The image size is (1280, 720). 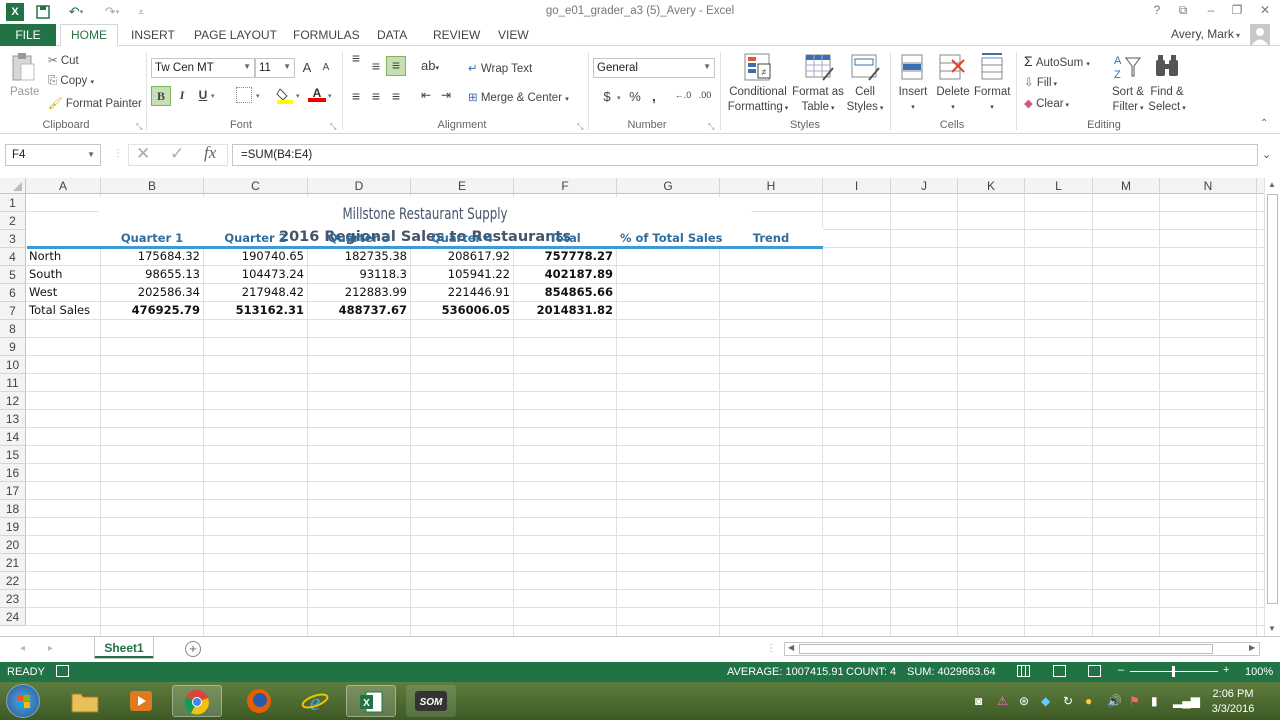 What do you see at coordinates (771, 238) in the screenshot?
I see `column-heading-cell: Trend` at bounding box center [771, 238].